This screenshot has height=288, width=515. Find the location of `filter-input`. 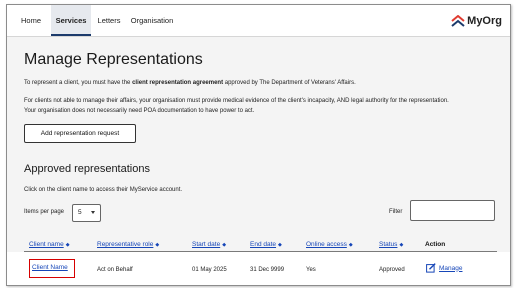

filter-input is located at coordinates (452, 210).